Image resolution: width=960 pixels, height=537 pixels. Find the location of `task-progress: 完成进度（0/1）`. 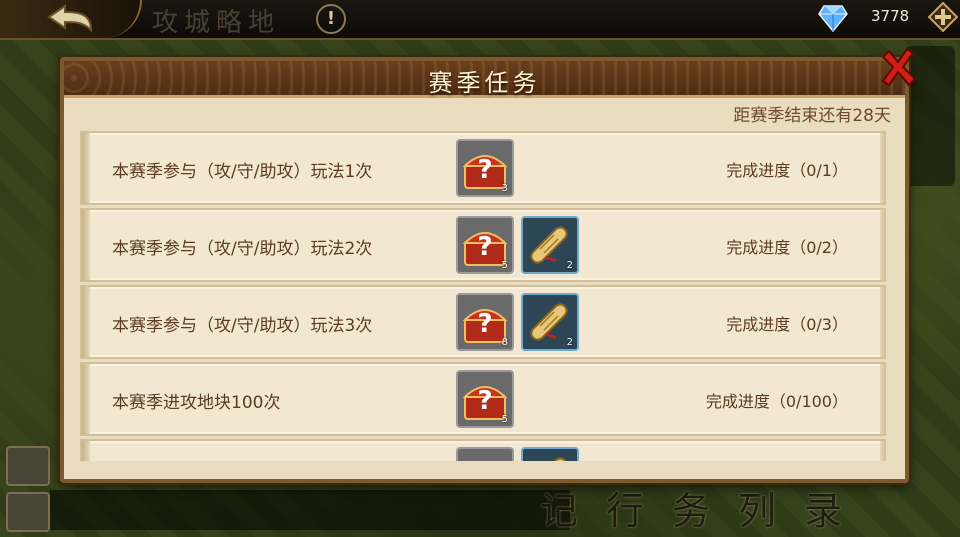

task-progress: 完成进度（0/1） is located at coordinates (787, 170).